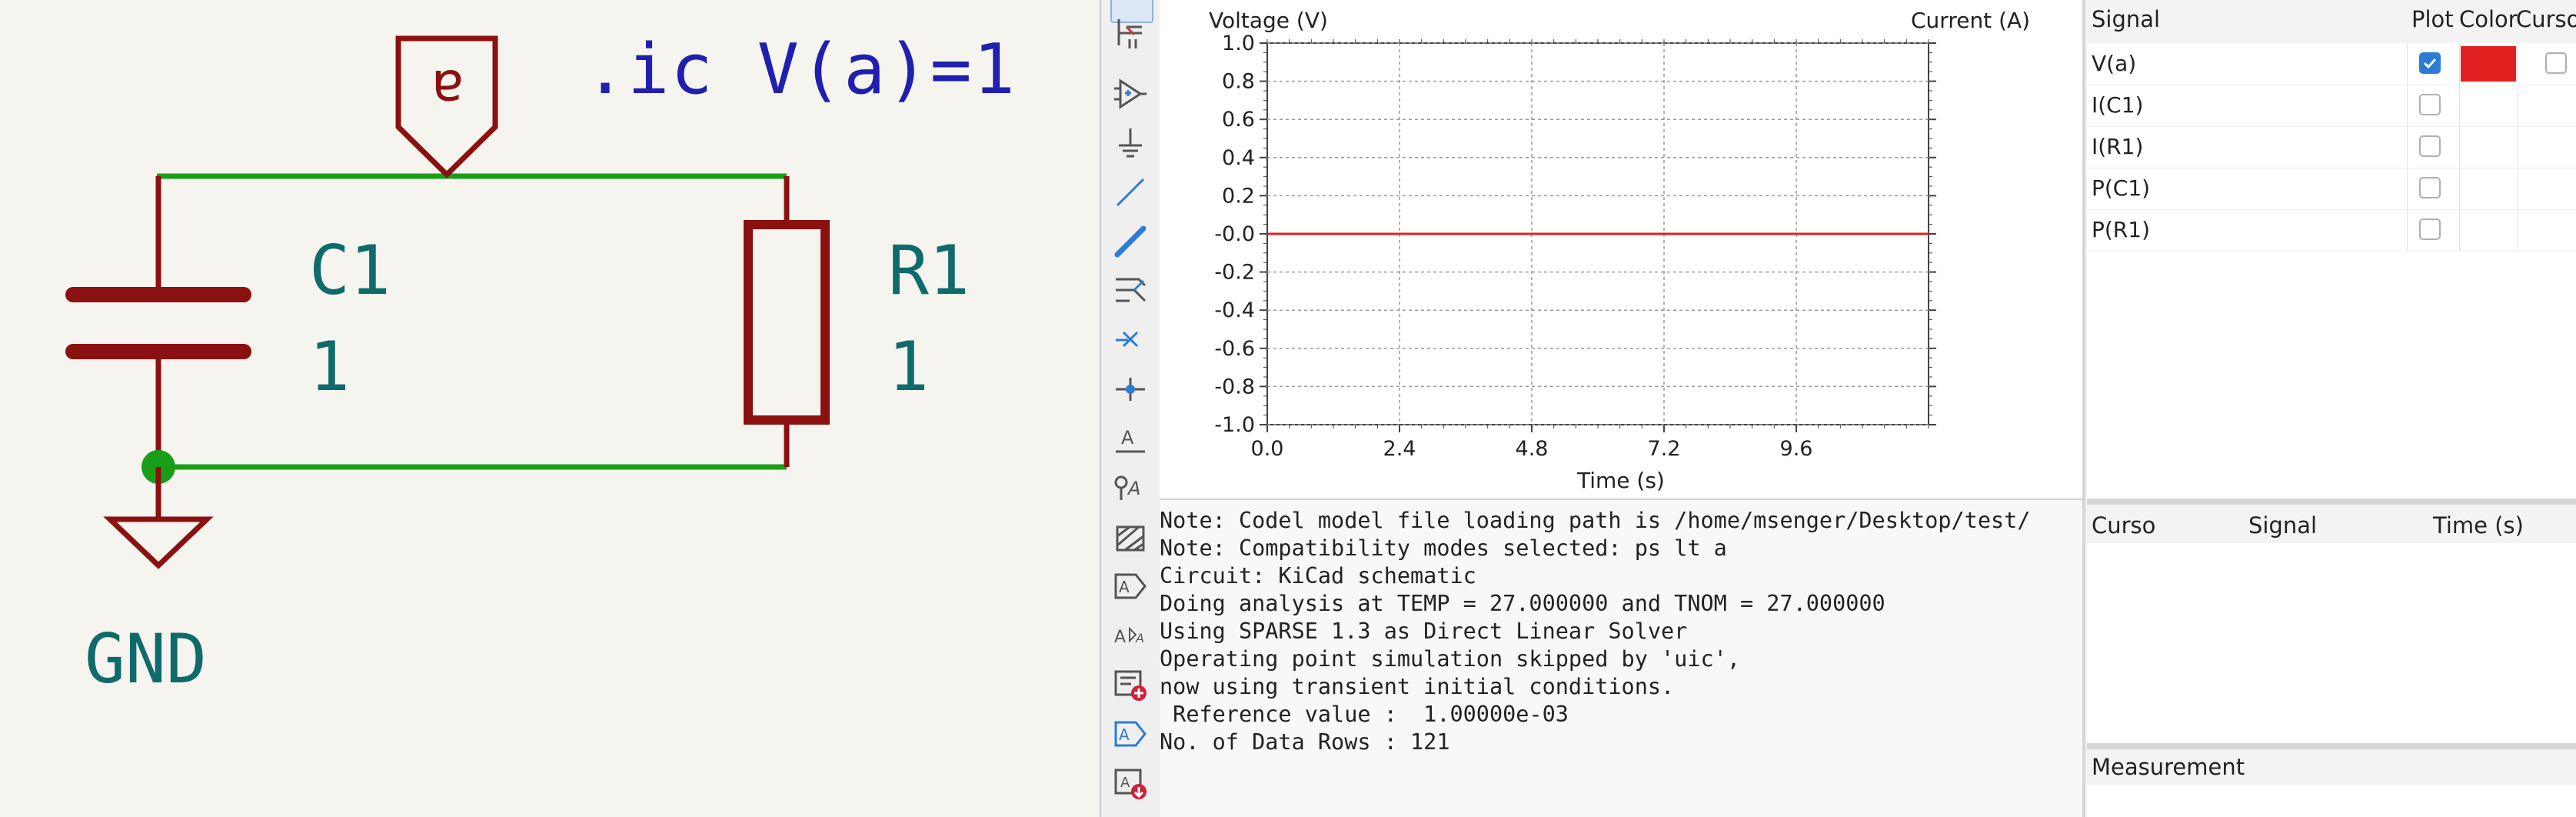  I want to click on signal-color-swatch, so click(2488, 64).